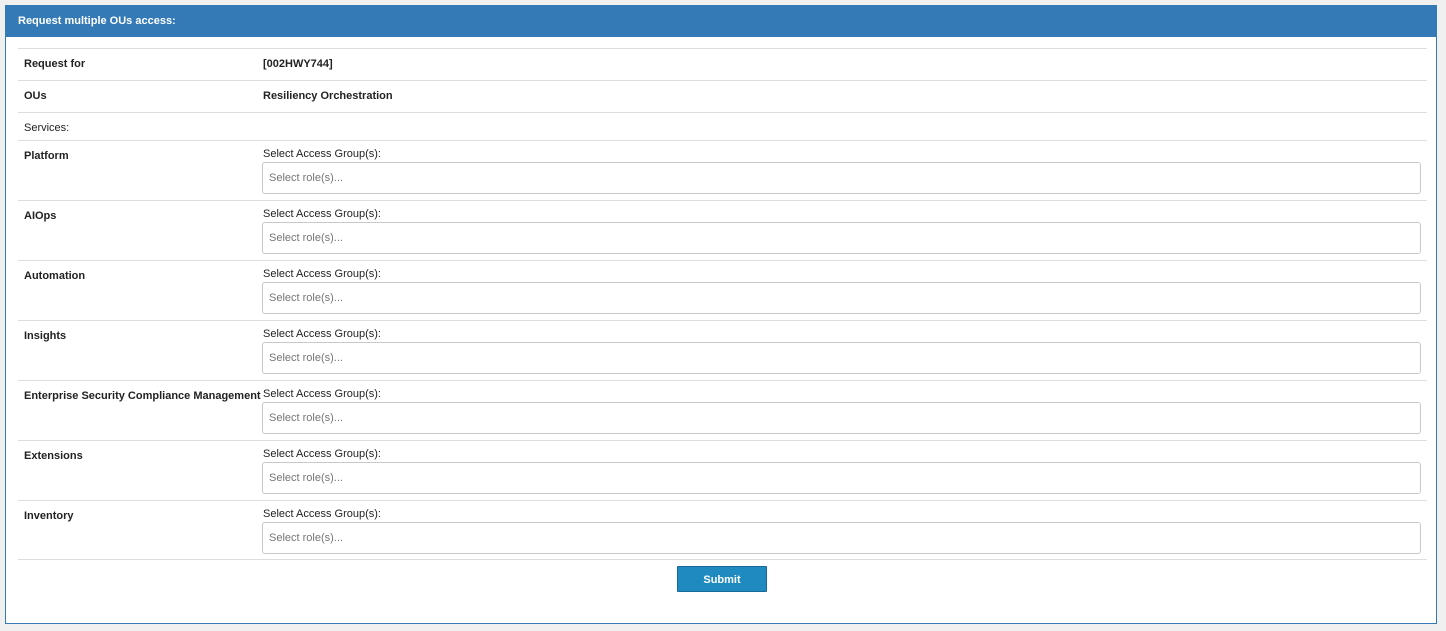 The image size is (1446, 631). I want to click on ous-row: OUs Resiliency Orchestration, so click(722, 96).